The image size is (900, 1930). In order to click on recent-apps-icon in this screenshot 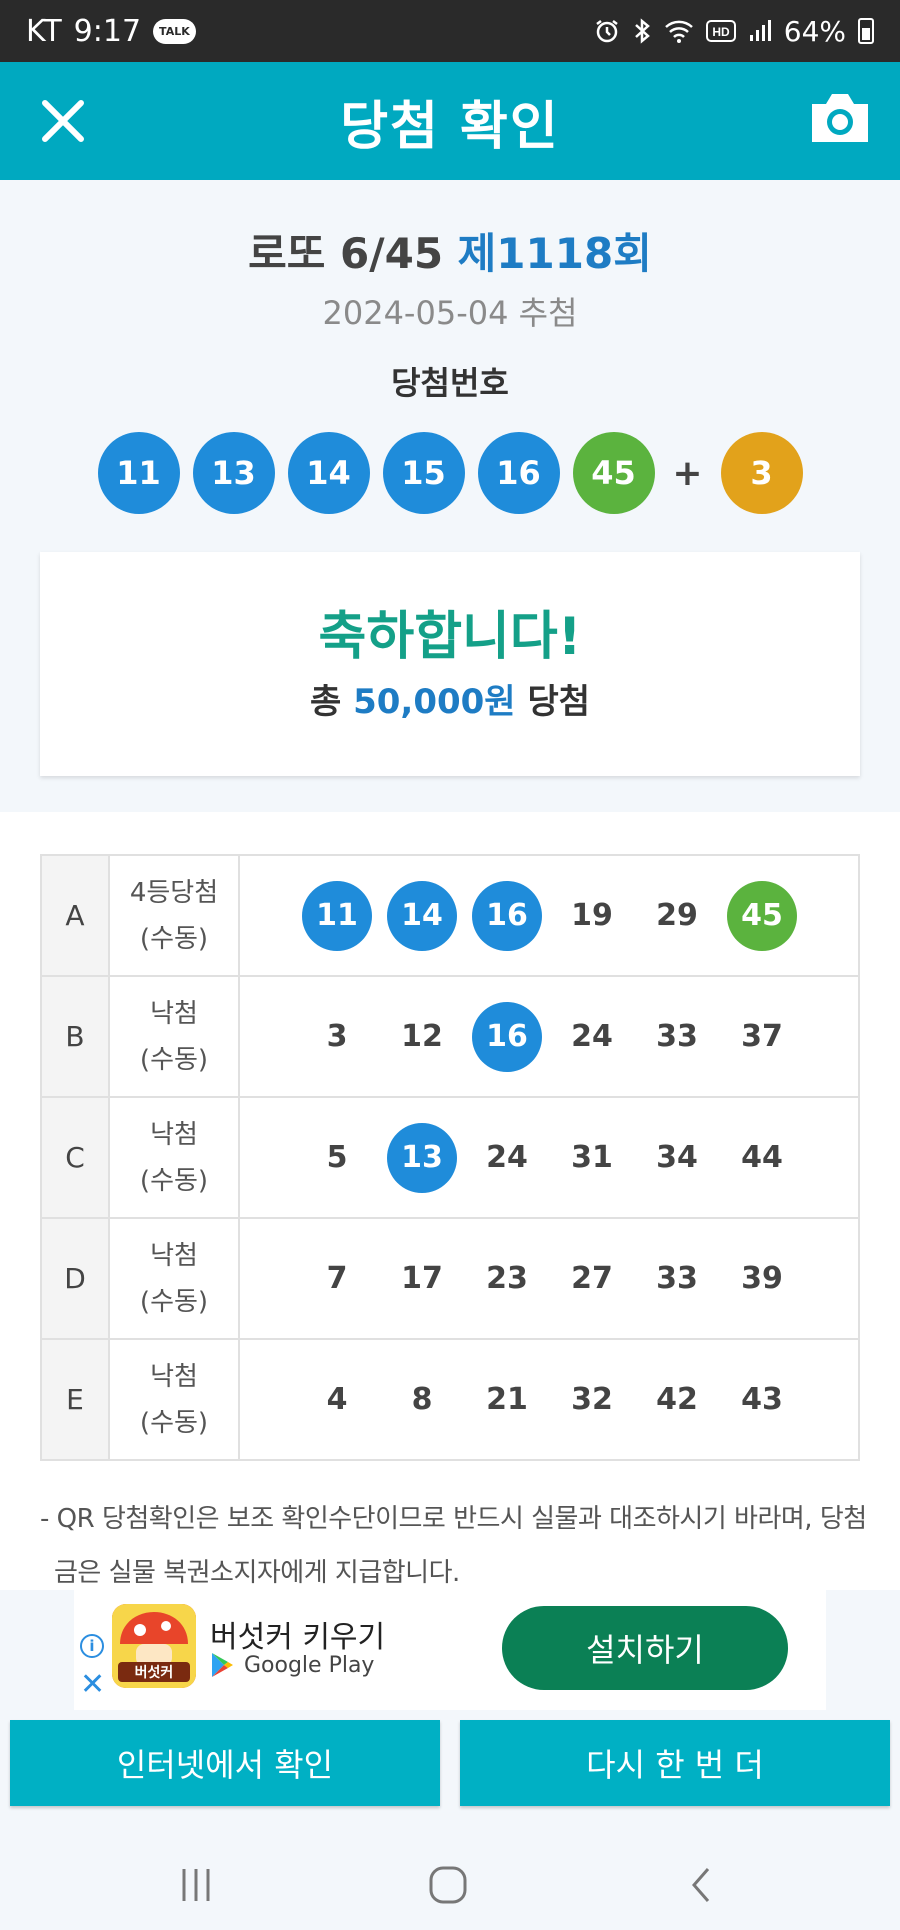, I will do `click(196, 1885)`.